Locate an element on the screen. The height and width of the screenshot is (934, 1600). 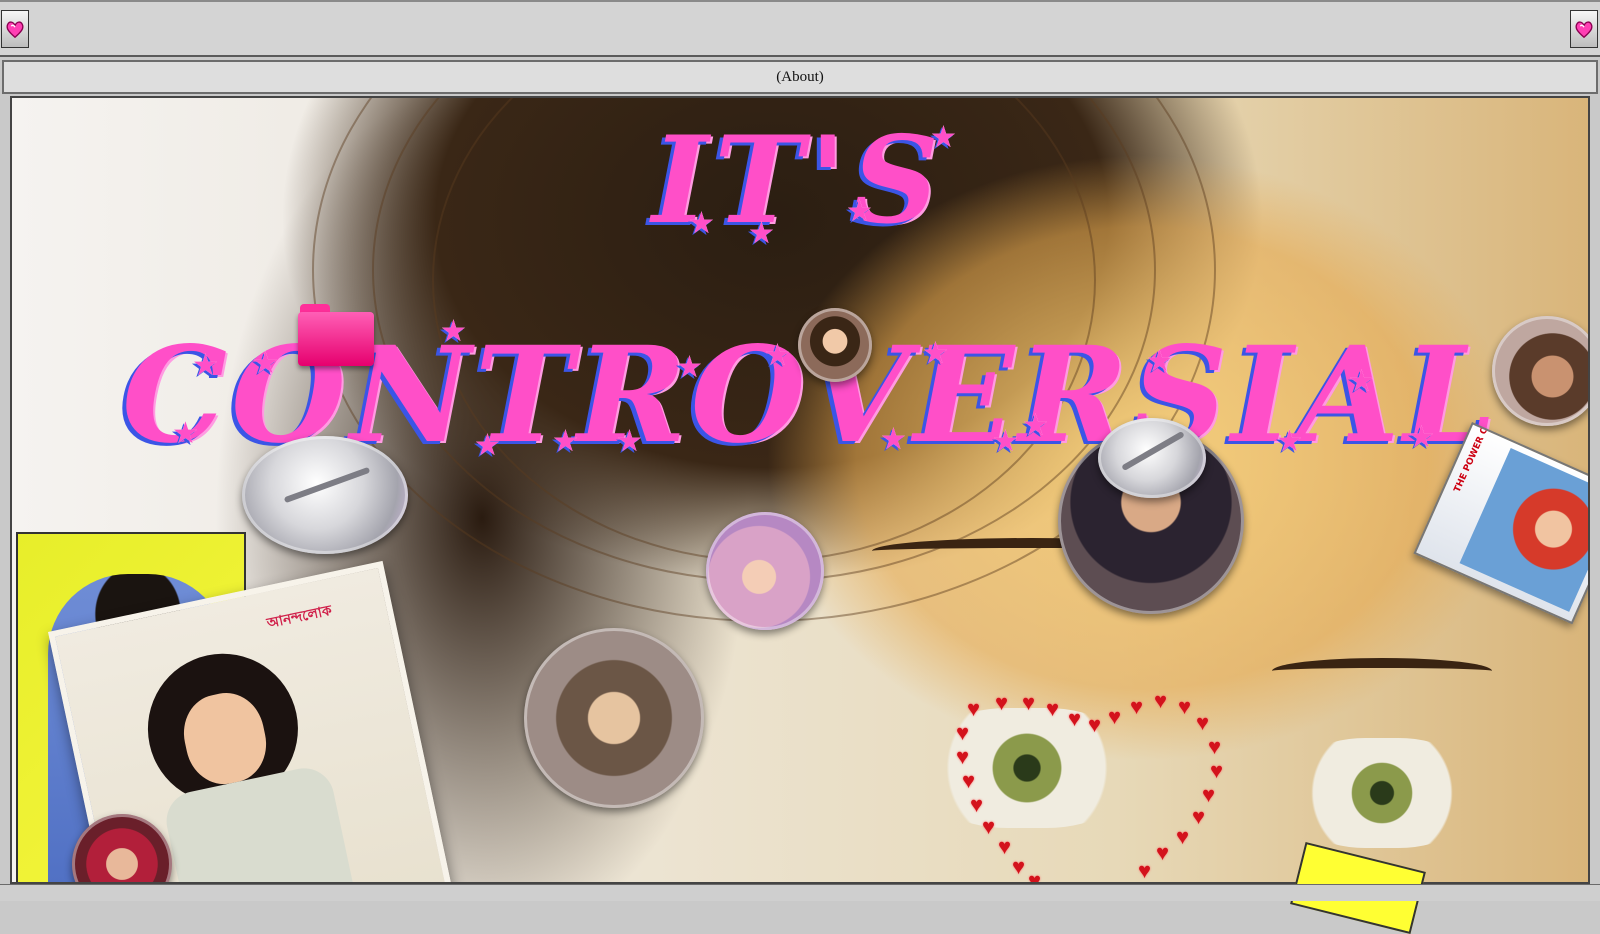
eye-right is located at coordinates (1382, 793).